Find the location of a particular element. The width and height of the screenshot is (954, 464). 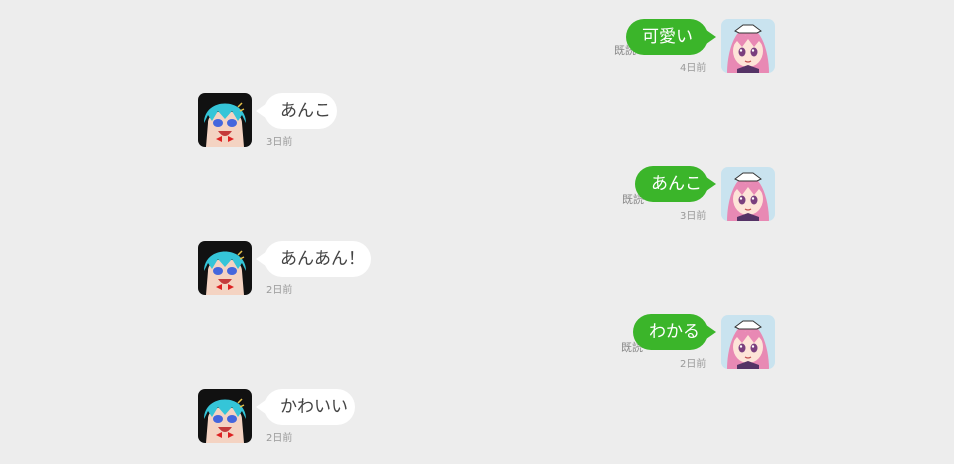

message-bubble: あんあん！ is located at coordinates (313, 259).